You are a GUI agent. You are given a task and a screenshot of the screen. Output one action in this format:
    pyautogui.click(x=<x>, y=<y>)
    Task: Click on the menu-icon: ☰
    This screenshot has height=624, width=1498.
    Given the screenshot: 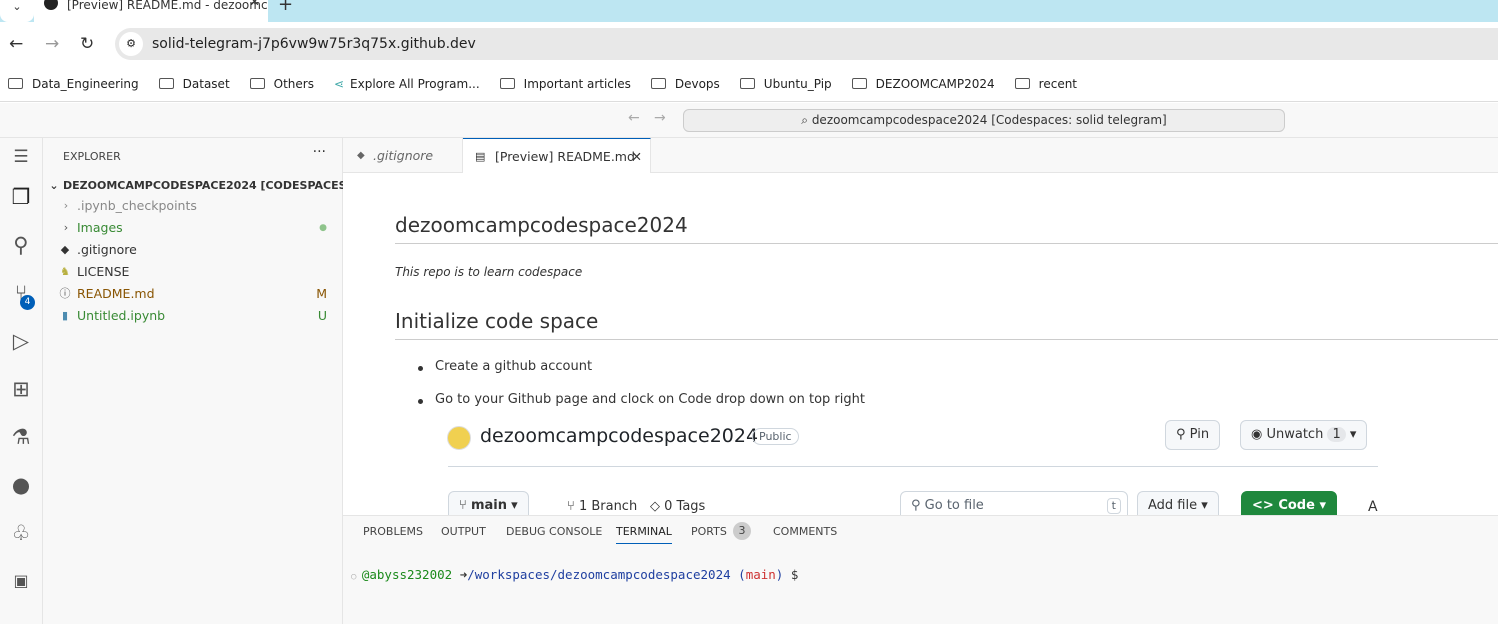 What is the action you would take?
    pyautogui.click(x=21, y=157)
    